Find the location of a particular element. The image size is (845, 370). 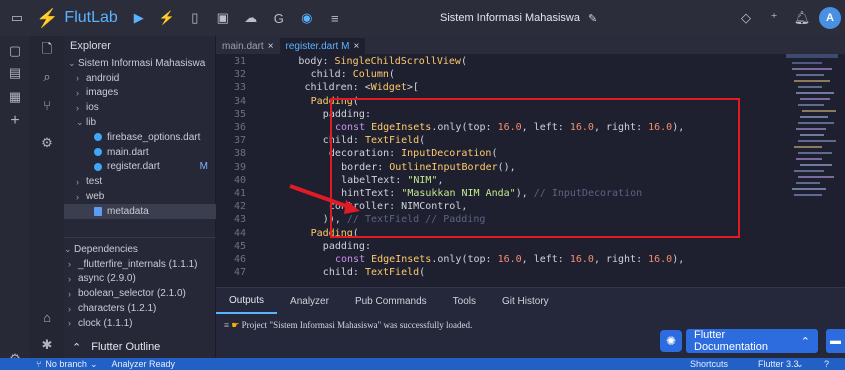

tree-item: ⌄ lib is located at coordinates (140, 122).